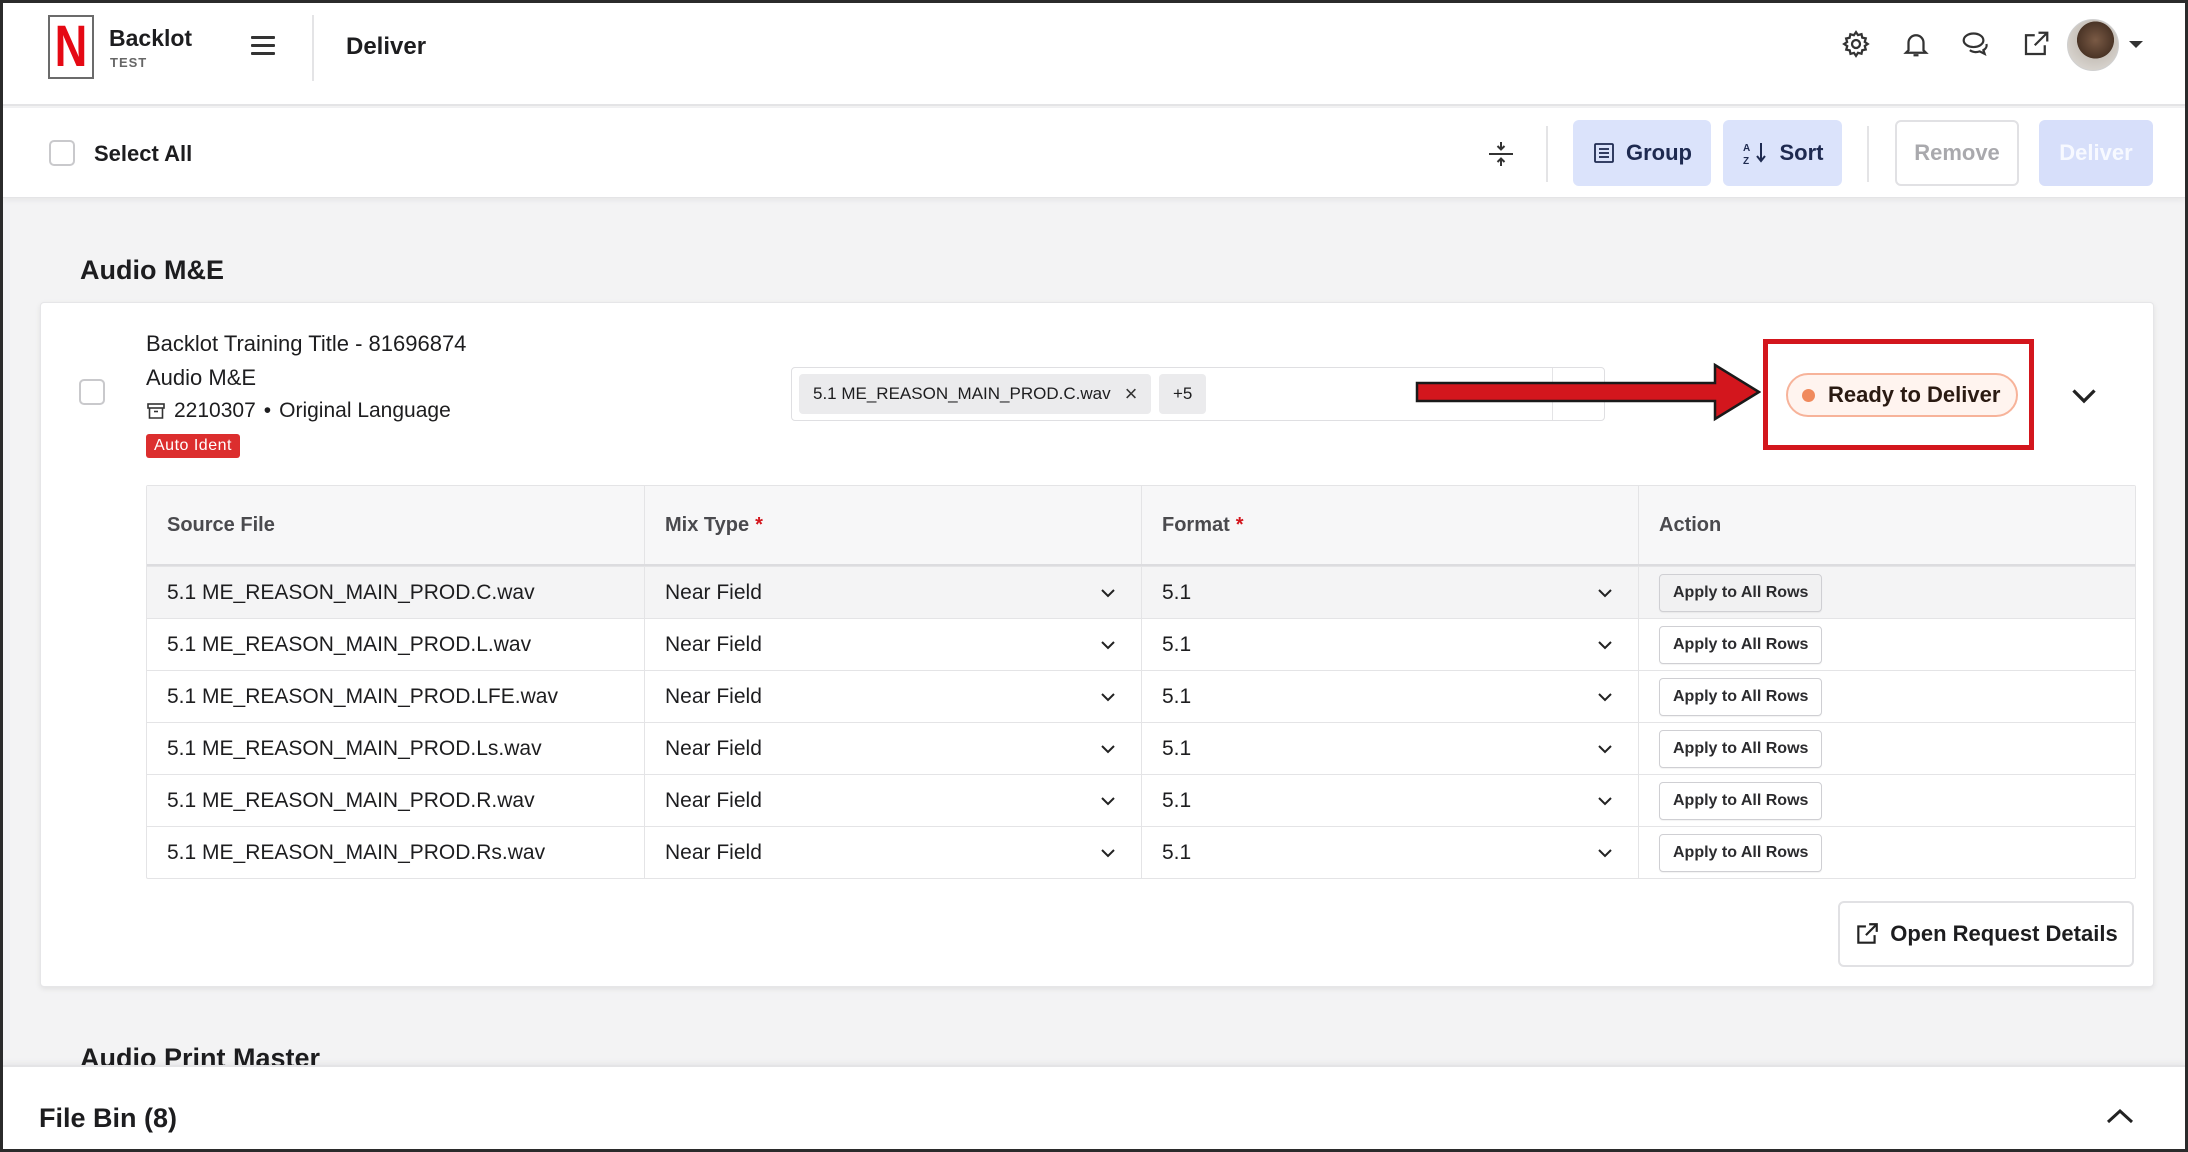  I want to click on logo-letter: N, so click(71, 46).